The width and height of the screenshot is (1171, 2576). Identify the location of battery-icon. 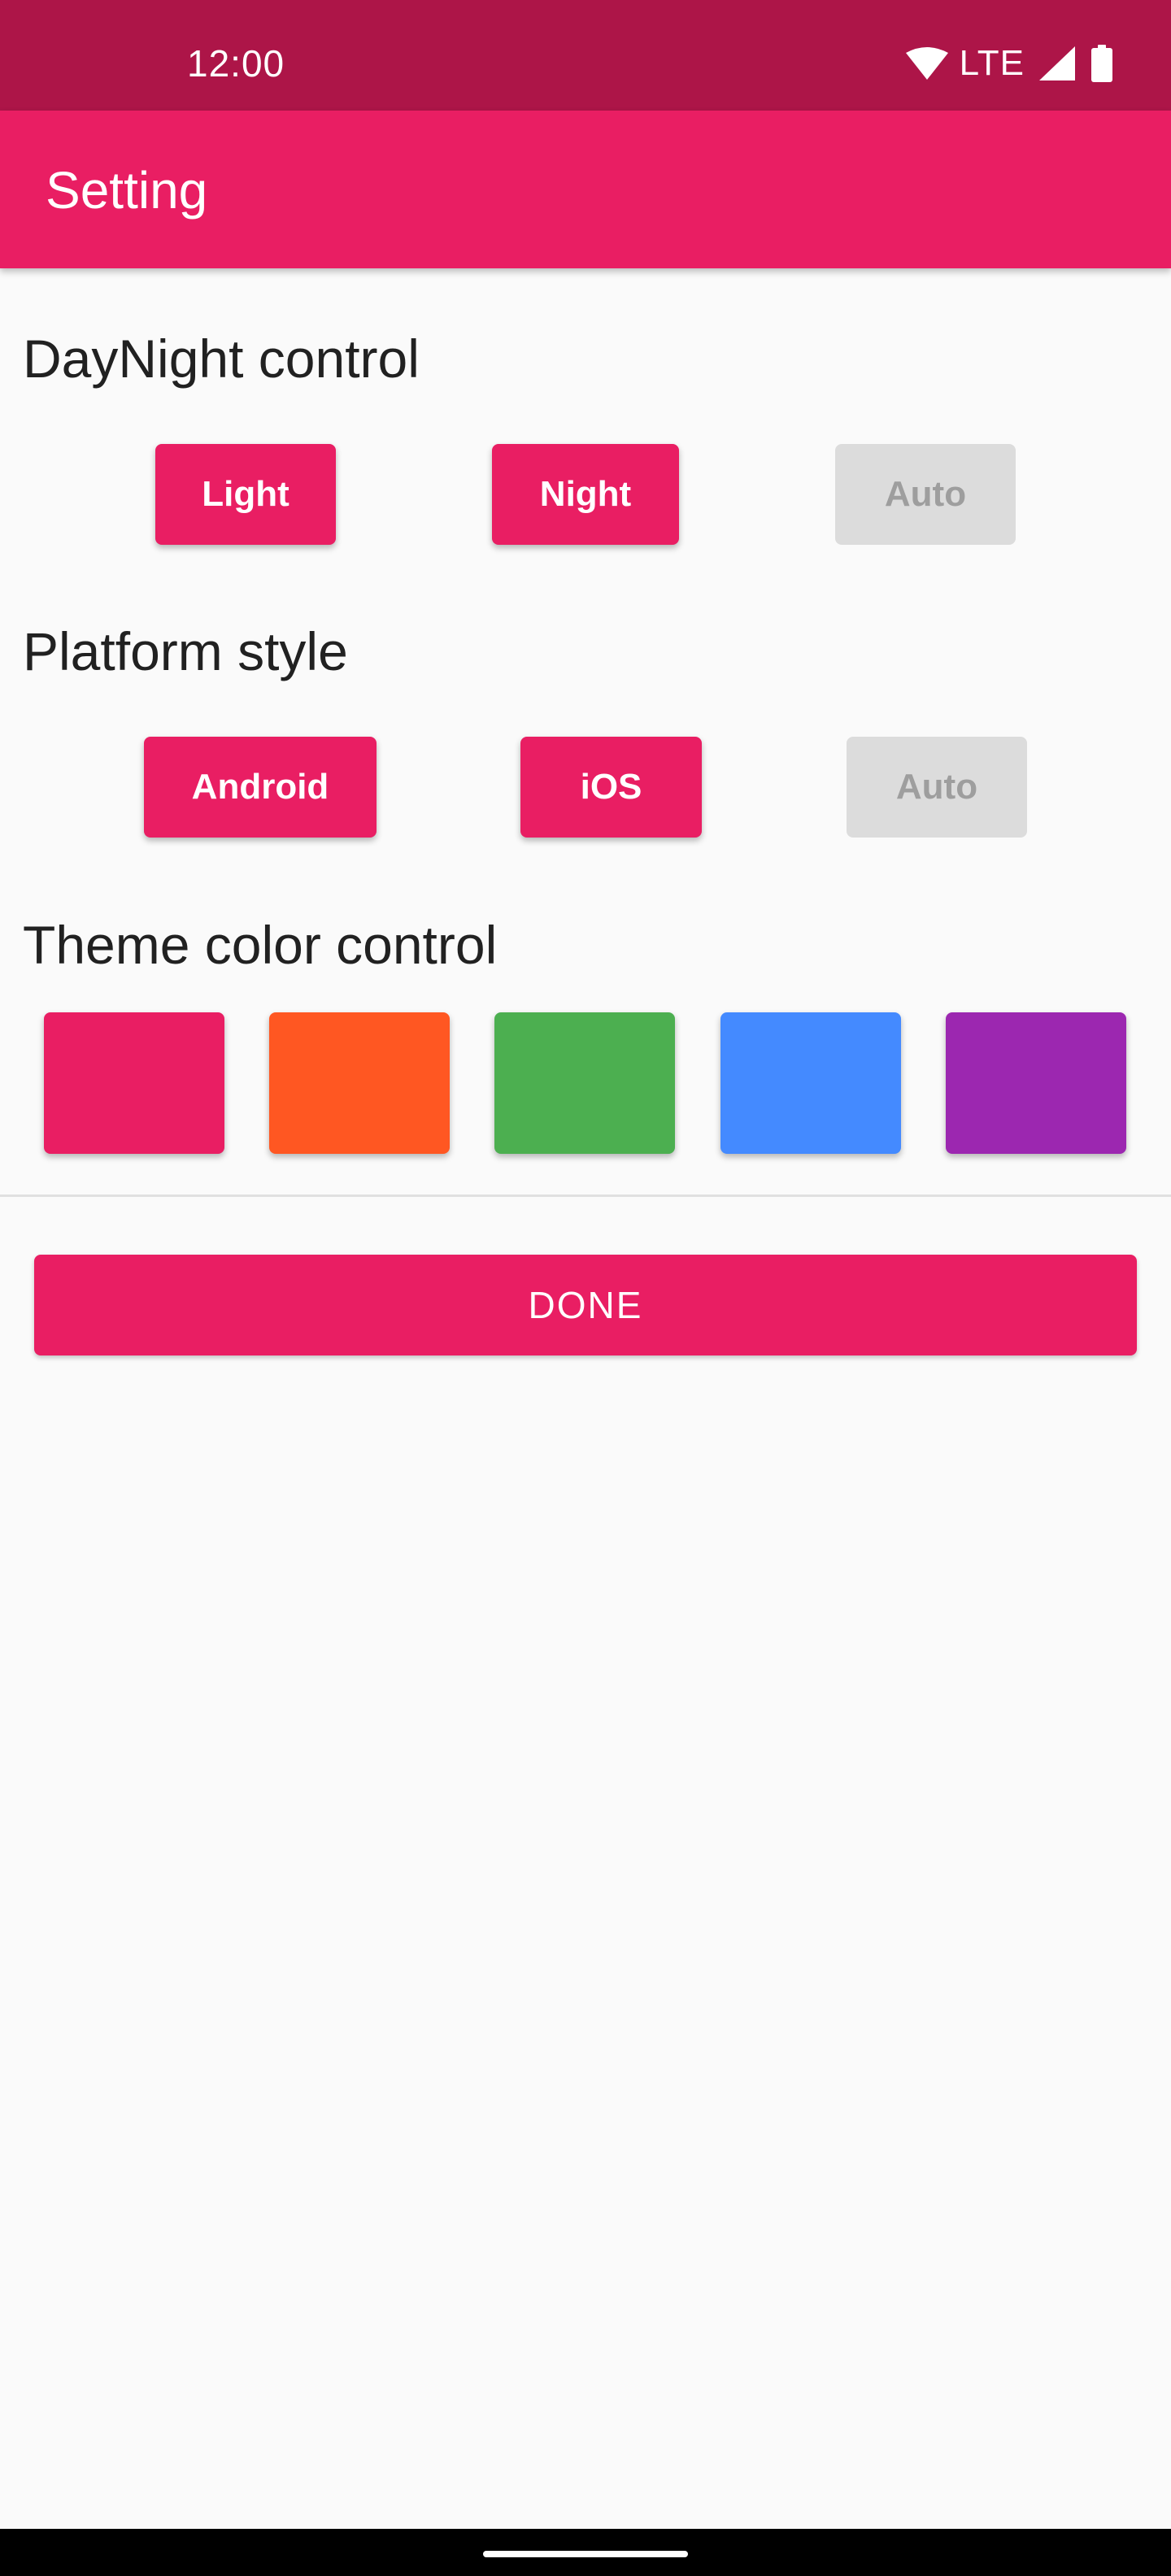
(1101, 64).